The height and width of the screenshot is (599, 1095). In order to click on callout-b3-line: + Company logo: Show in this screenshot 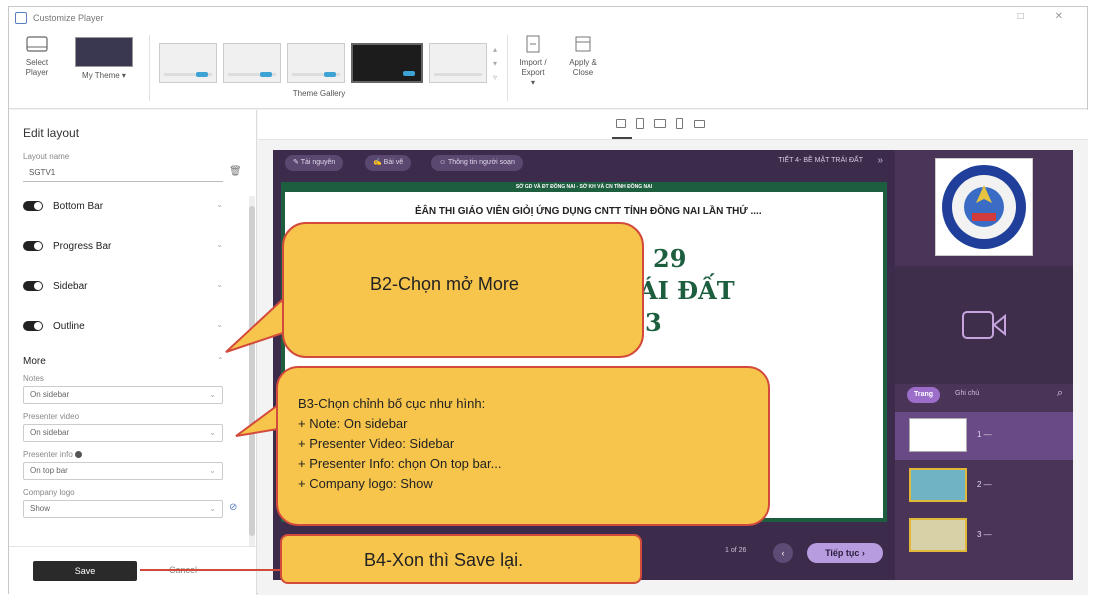, I will do `click(365, 483)`.